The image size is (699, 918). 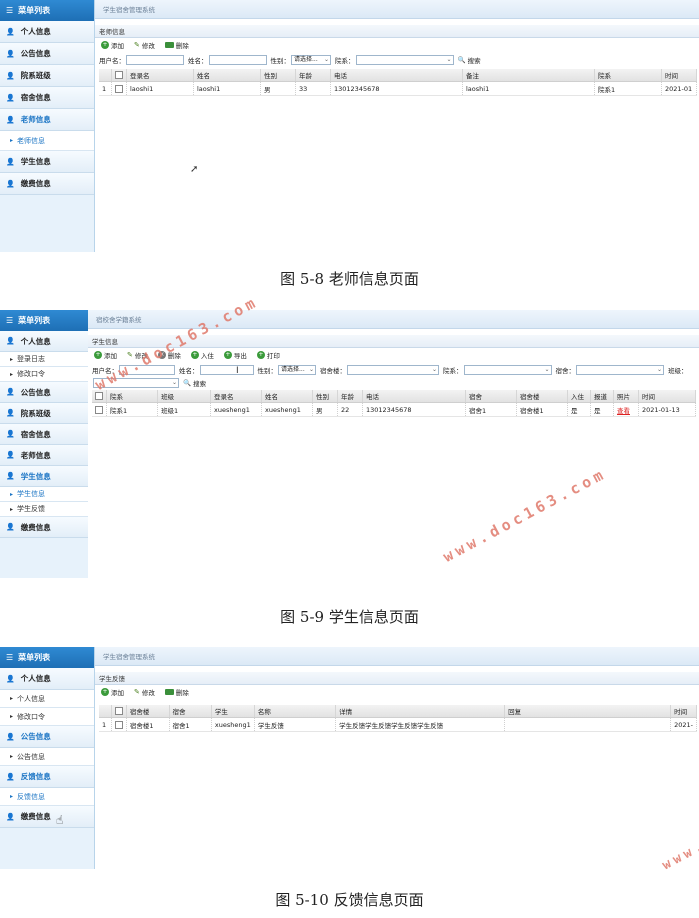 What do you see at coordinates (295, 711) in the screenshot?
I see `column-header: 名称` at bounding box center [295, 711].